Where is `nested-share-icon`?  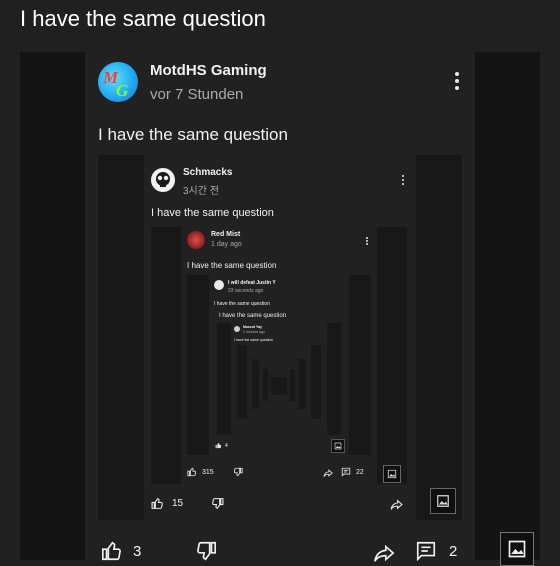 nested-share-icon is located at coordinates (396, 504).